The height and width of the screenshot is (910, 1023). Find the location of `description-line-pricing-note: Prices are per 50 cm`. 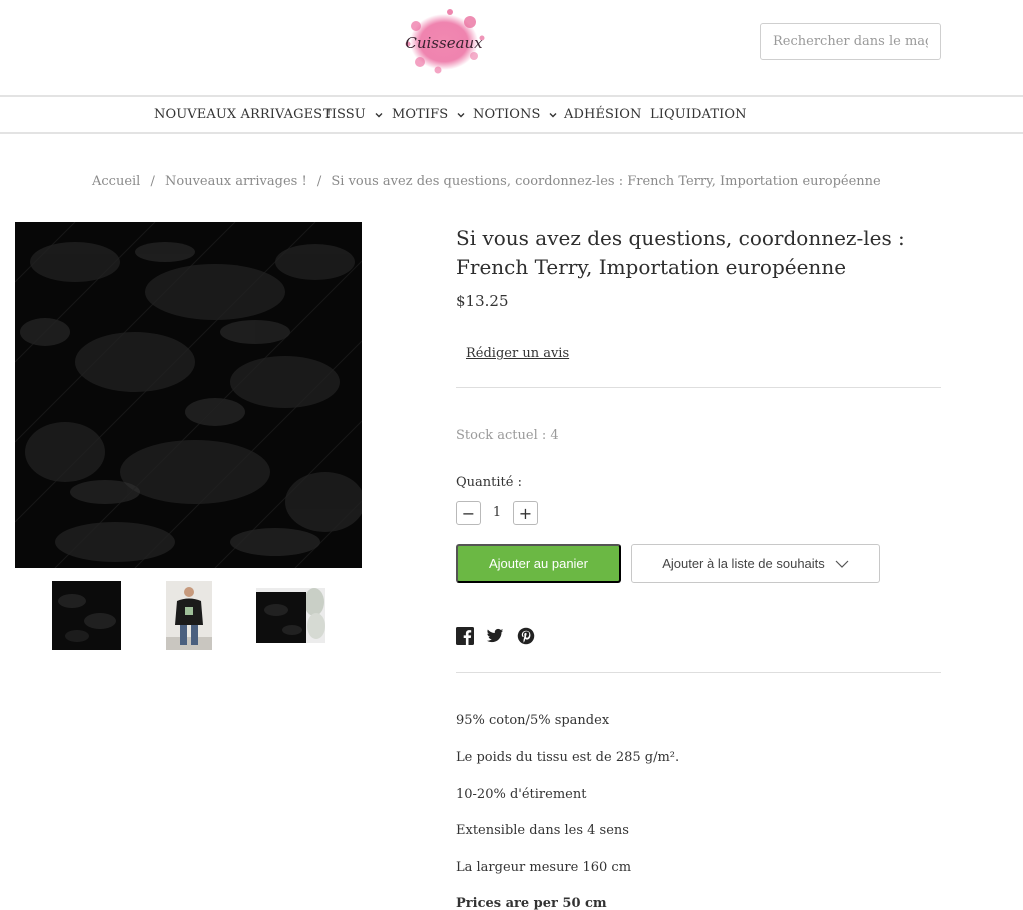

description-line-pricing-note: Prices are per 50 cm is located at coordinates (531, 903).